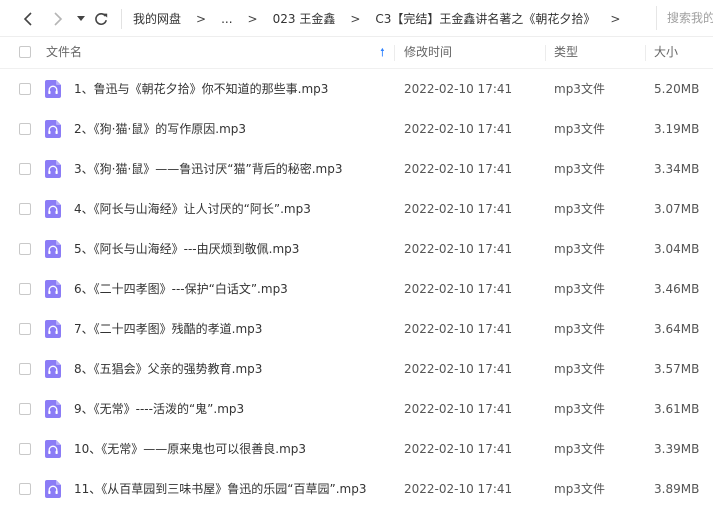 The height and width of the screenshot is (510, 713). Describe the element at coordinates (186, 249) in the screenshot. I see `file-name: 5、《阿长与山海经》---由厌烦到敬佩.mp3` at that location.